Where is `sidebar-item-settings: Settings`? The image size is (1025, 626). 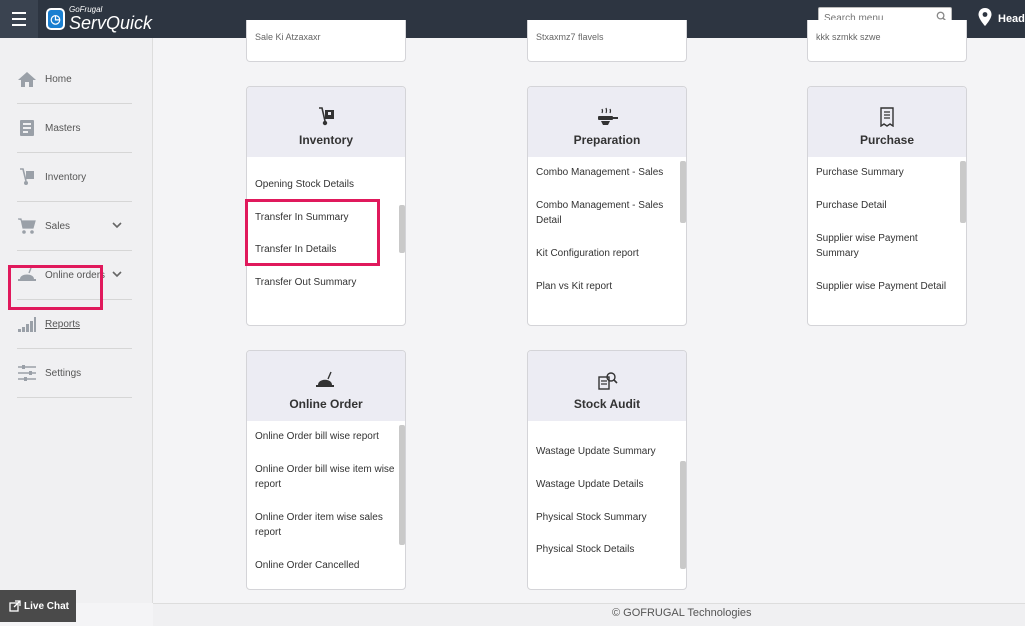 sidebar-item-settings: Settings is located at coordinates (74, 373).